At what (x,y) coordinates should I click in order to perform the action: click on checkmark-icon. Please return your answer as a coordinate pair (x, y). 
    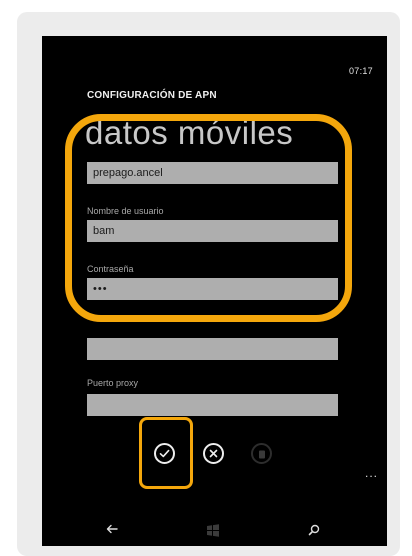
    Looking at the image, I should click on (164, 453).